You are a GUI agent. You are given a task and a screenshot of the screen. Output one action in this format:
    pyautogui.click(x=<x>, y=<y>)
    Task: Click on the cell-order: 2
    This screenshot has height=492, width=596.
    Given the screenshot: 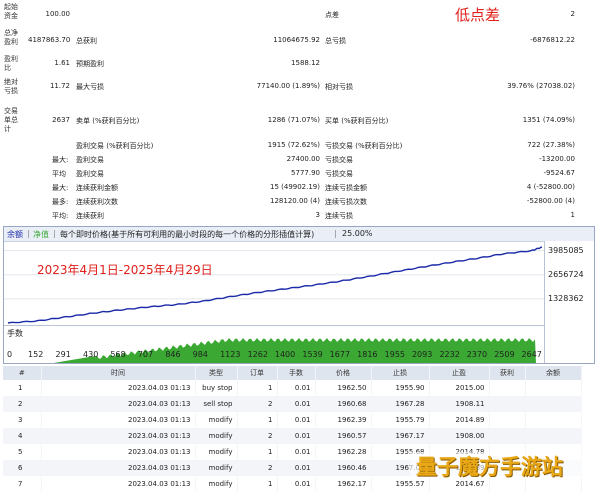 What is the action you would take?
    pyautogui.click(x=257, y=468)
    